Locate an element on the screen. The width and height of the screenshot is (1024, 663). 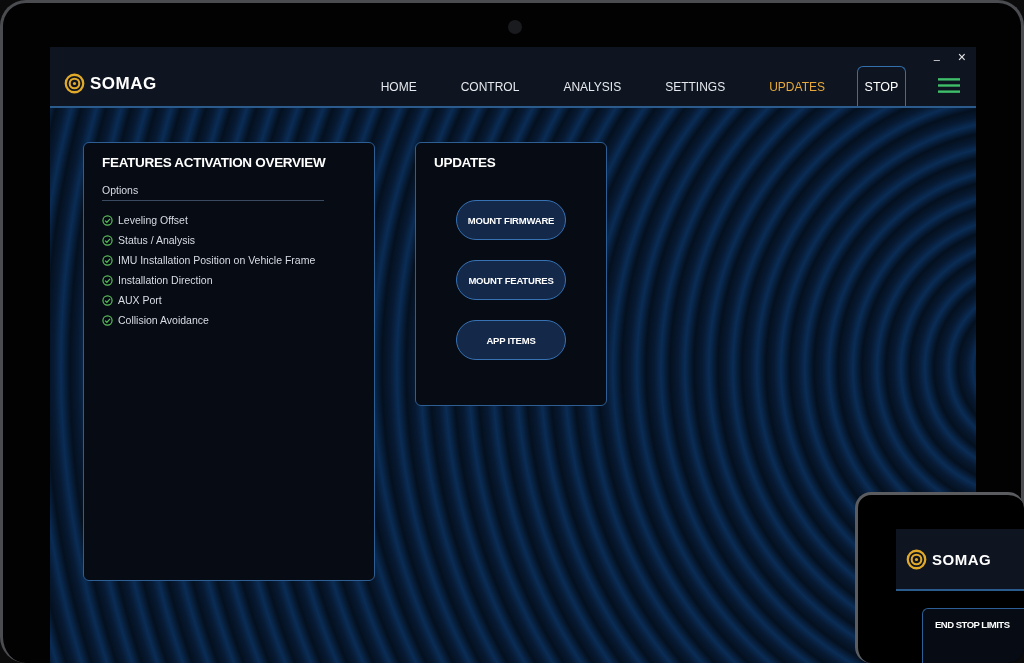
panel-title: FEATURES ACTIVATION OVERVIEW is located at coordinates (214, 162).